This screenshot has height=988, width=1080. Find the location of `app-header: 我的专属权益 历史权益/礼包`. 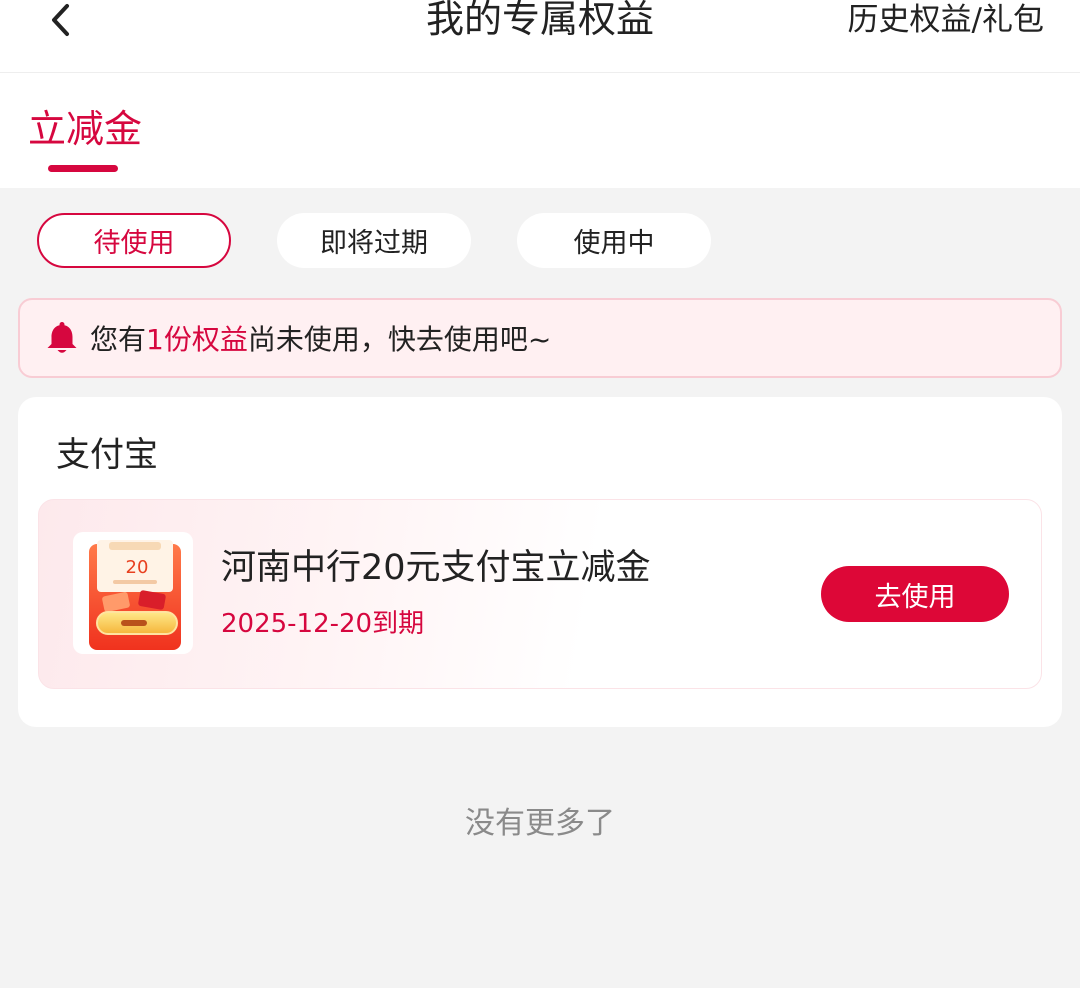

app-header: 我的专属权益 历史权益/礼包 is located at coordinates (540, 36).